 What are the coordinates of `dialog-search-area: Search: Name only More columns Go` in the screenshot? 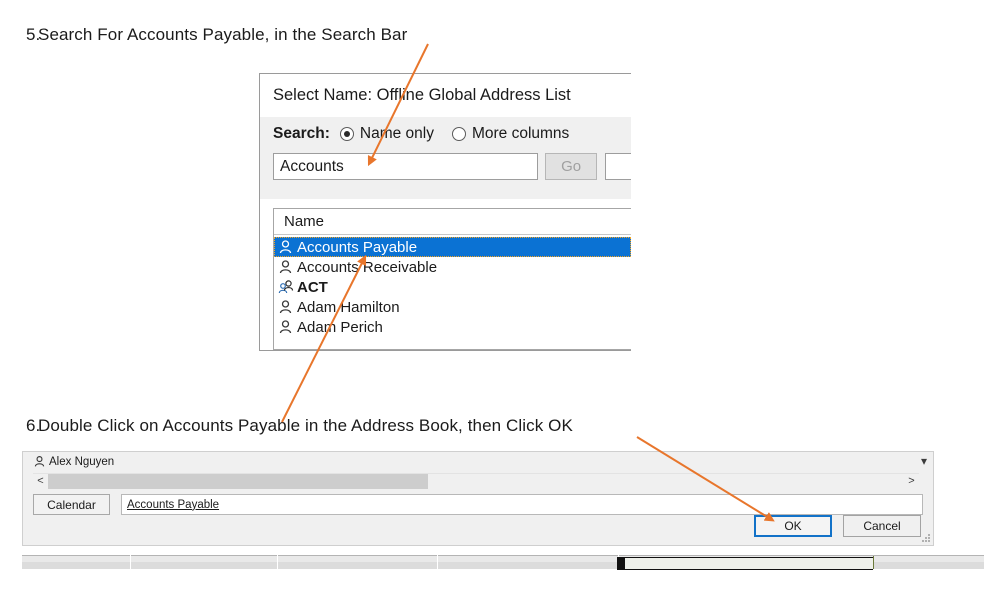 It's located at (445, 158).